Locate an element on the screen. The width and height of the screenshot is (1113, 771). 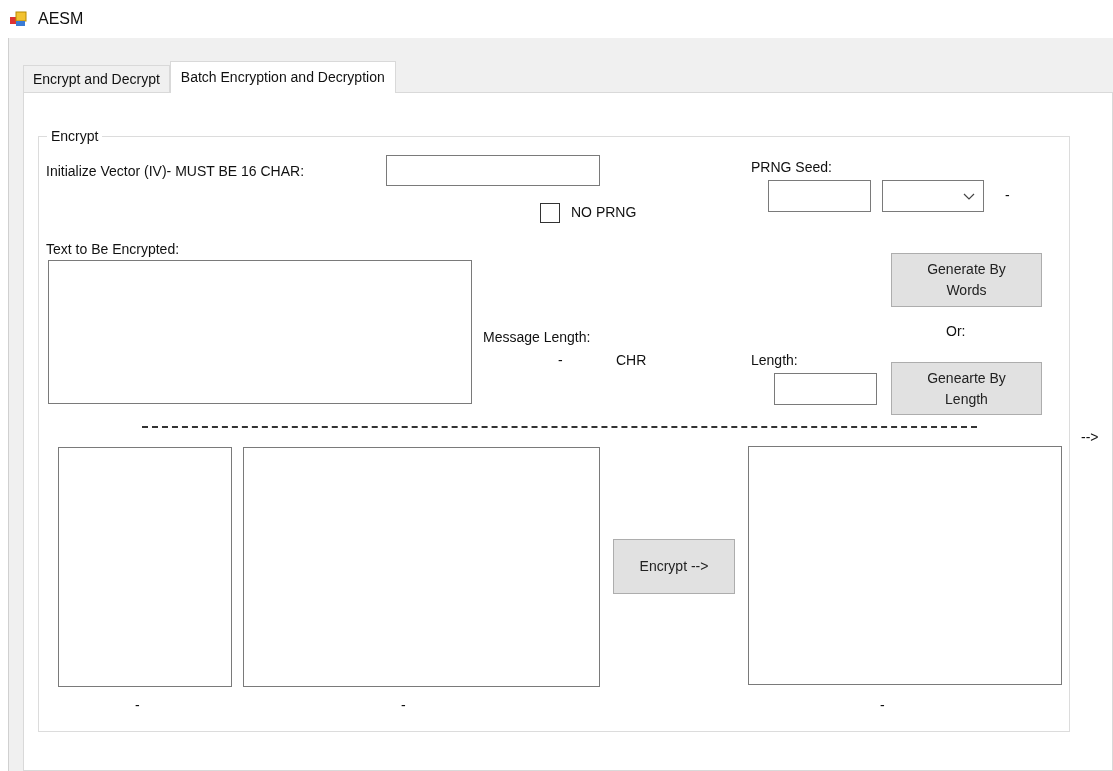
message-length-value: - is located at coordinates (560, 360).